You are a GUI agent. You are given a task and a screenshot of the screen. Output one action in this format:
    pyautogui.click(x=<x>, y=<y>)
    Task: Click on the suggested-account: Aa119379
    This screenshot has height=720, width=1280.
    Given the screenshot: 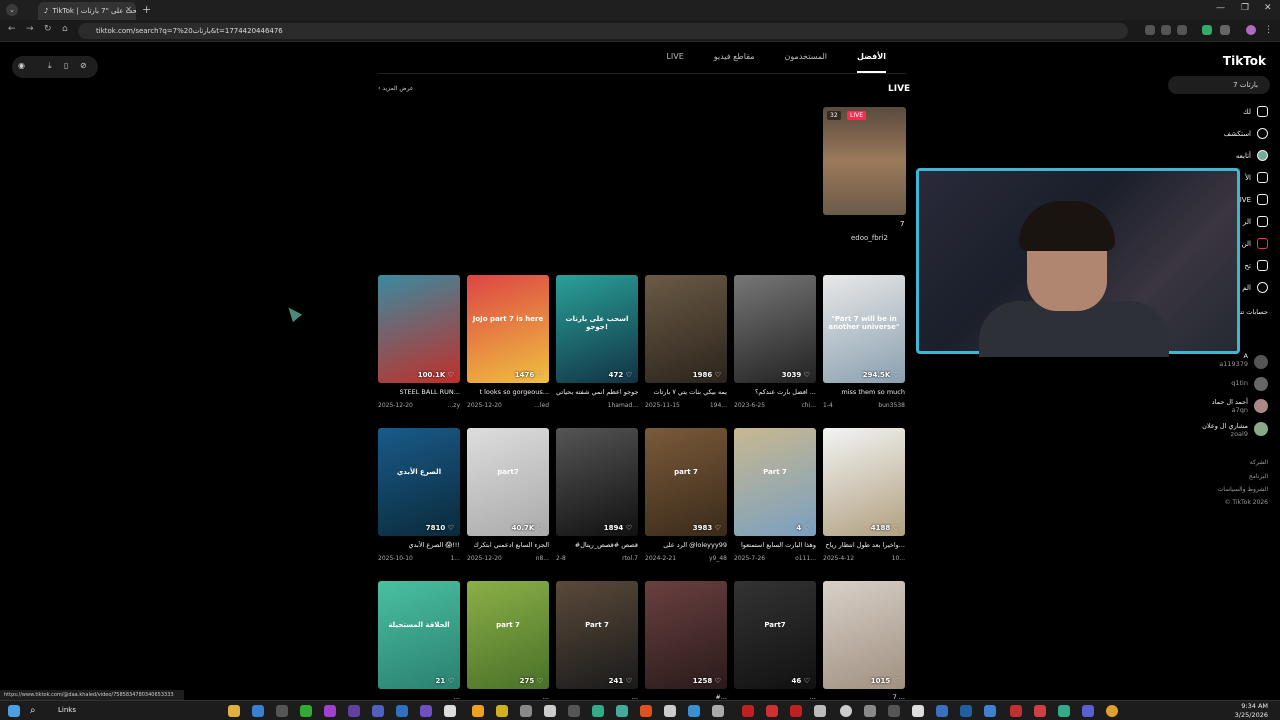 What is the action you would take?
    pyautogui.click(x=1233, y=360)
    